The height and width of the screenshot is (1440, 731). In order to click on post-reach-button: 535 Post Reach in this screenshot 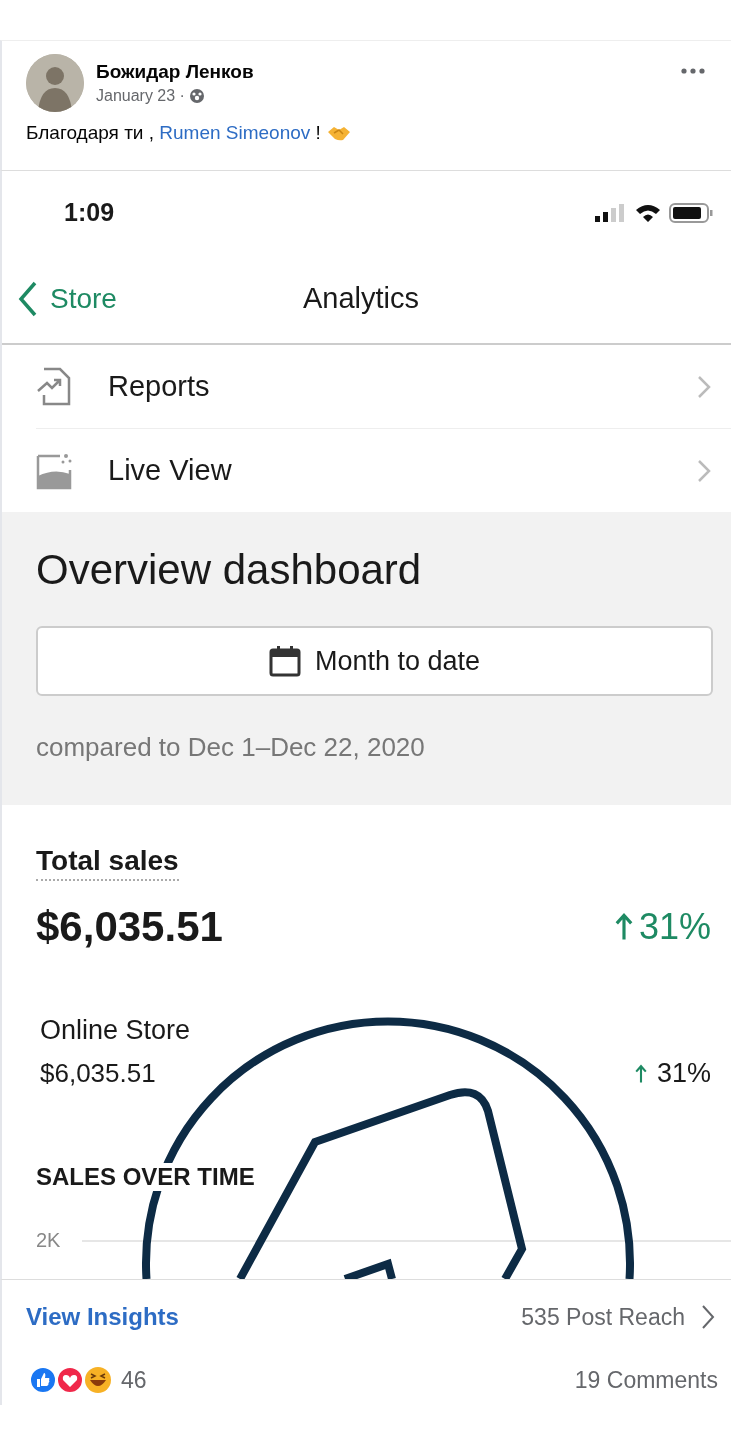, I will do `click(618, 1317)`.